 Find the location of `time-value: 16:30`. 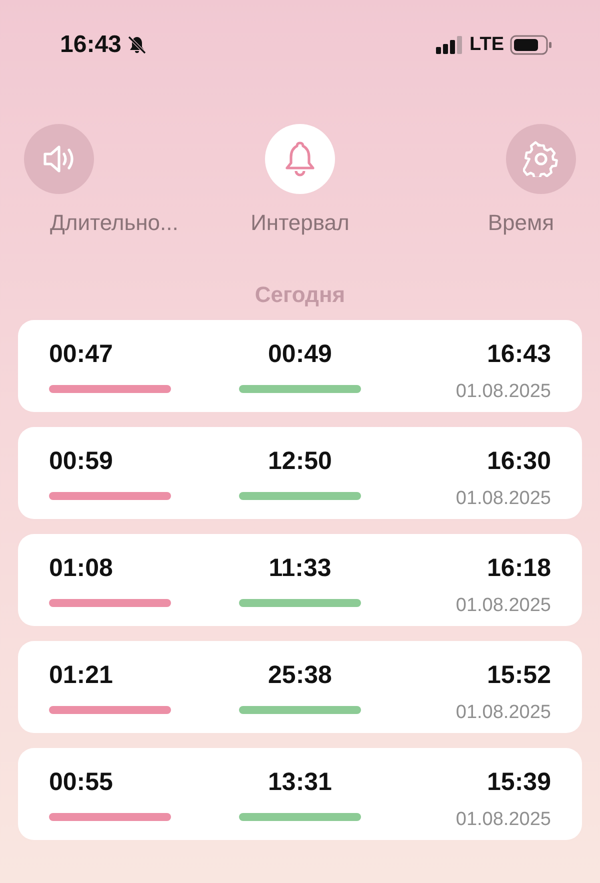

time-value: 16:30 is located at coordinates (519, 461).